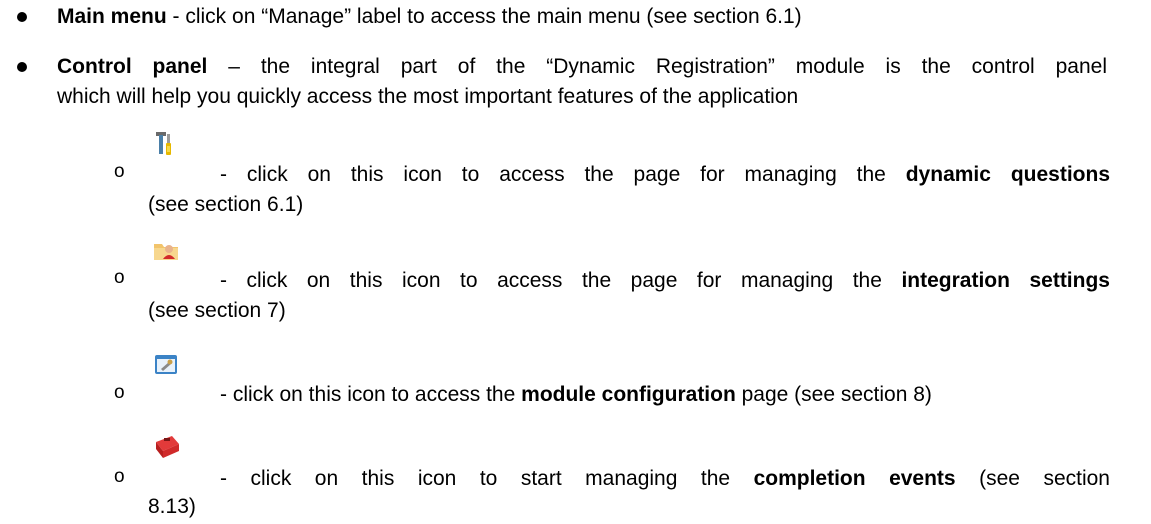 The width and height of the screenshot is (1151, 524). What do you see at coordinates (132, 66) in the screenshot?
I see `item-title: Control panel` at bounding box center [132, 66].